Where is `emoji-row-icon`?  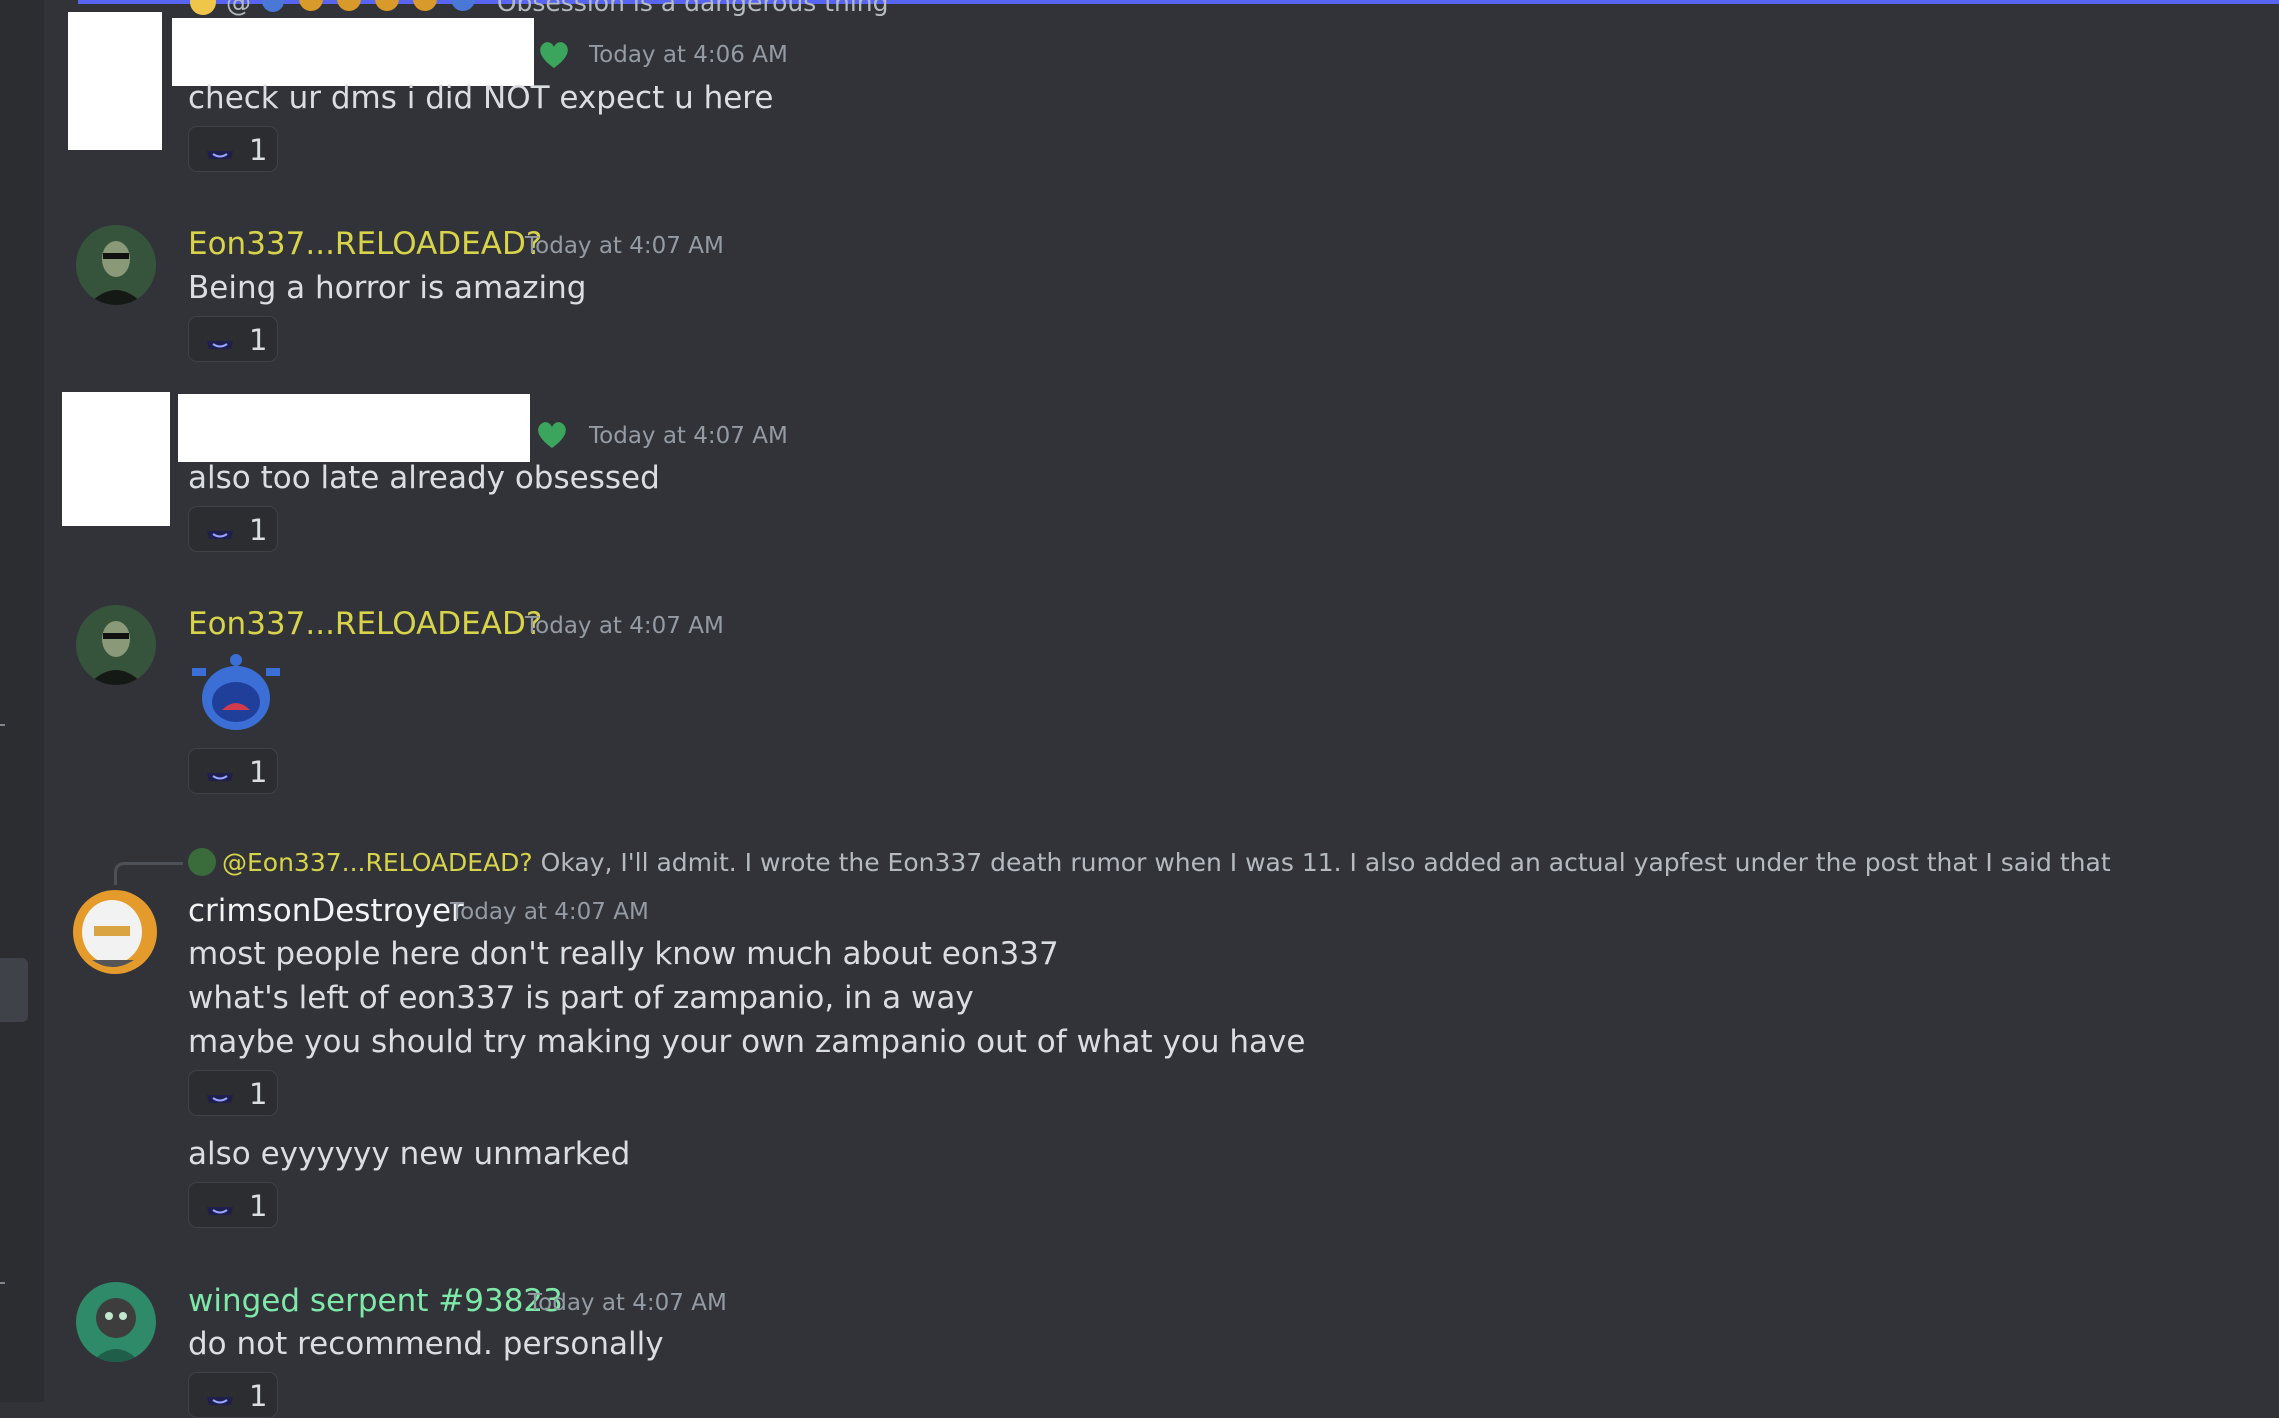
emoji-row-icon is located at coordinates (368, 6).